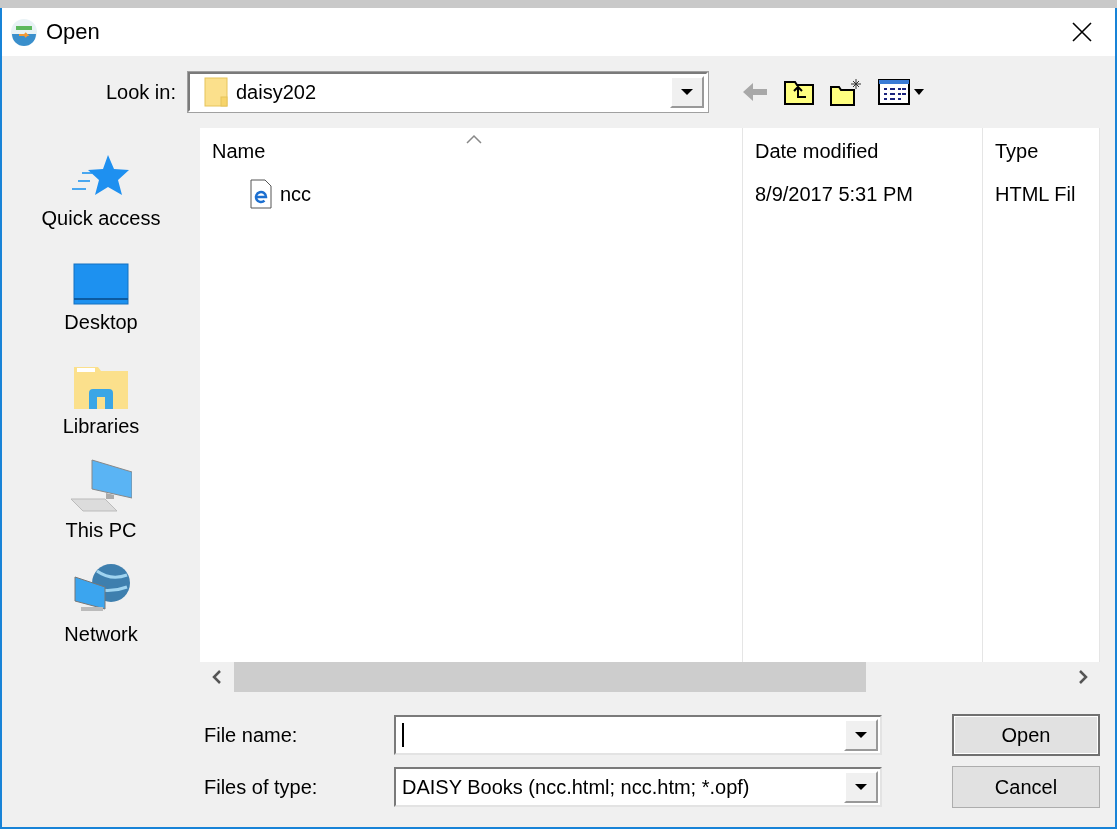  What do you see at coordinates (1026, 787) in the screenshot?
I see `dialog-button: Cancel` at bounding box center [1026, 787].